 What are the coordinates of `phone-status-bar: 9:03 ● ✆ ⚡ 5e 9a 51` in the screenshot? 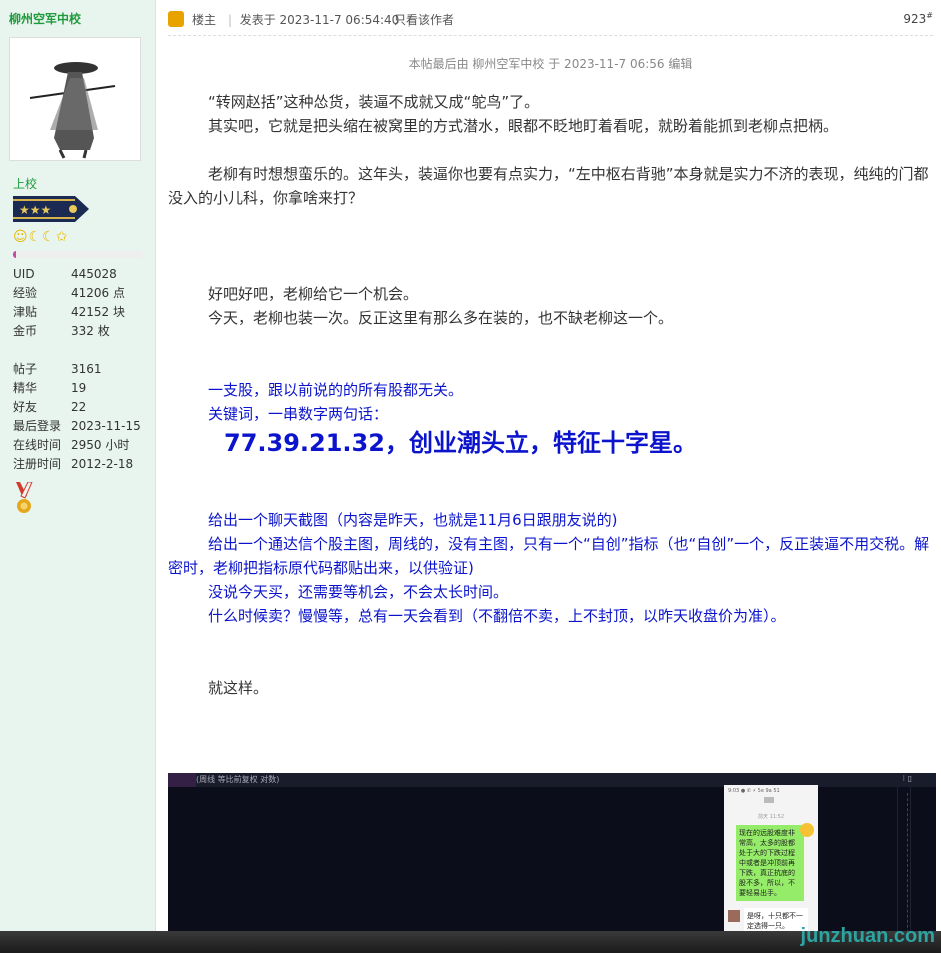 It's located at (754, 791).